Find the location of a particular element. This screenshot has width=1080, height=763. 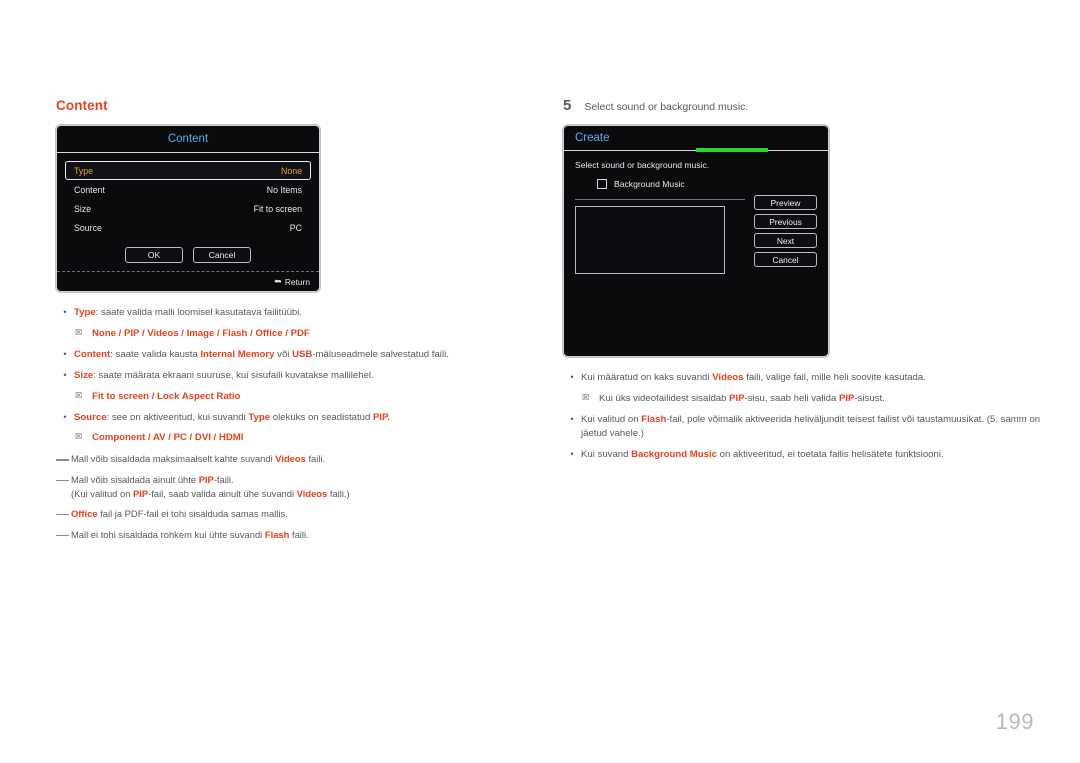

create-dialog-buttons: Preview Previous Next Cancel is located at coordinates (785, 231).